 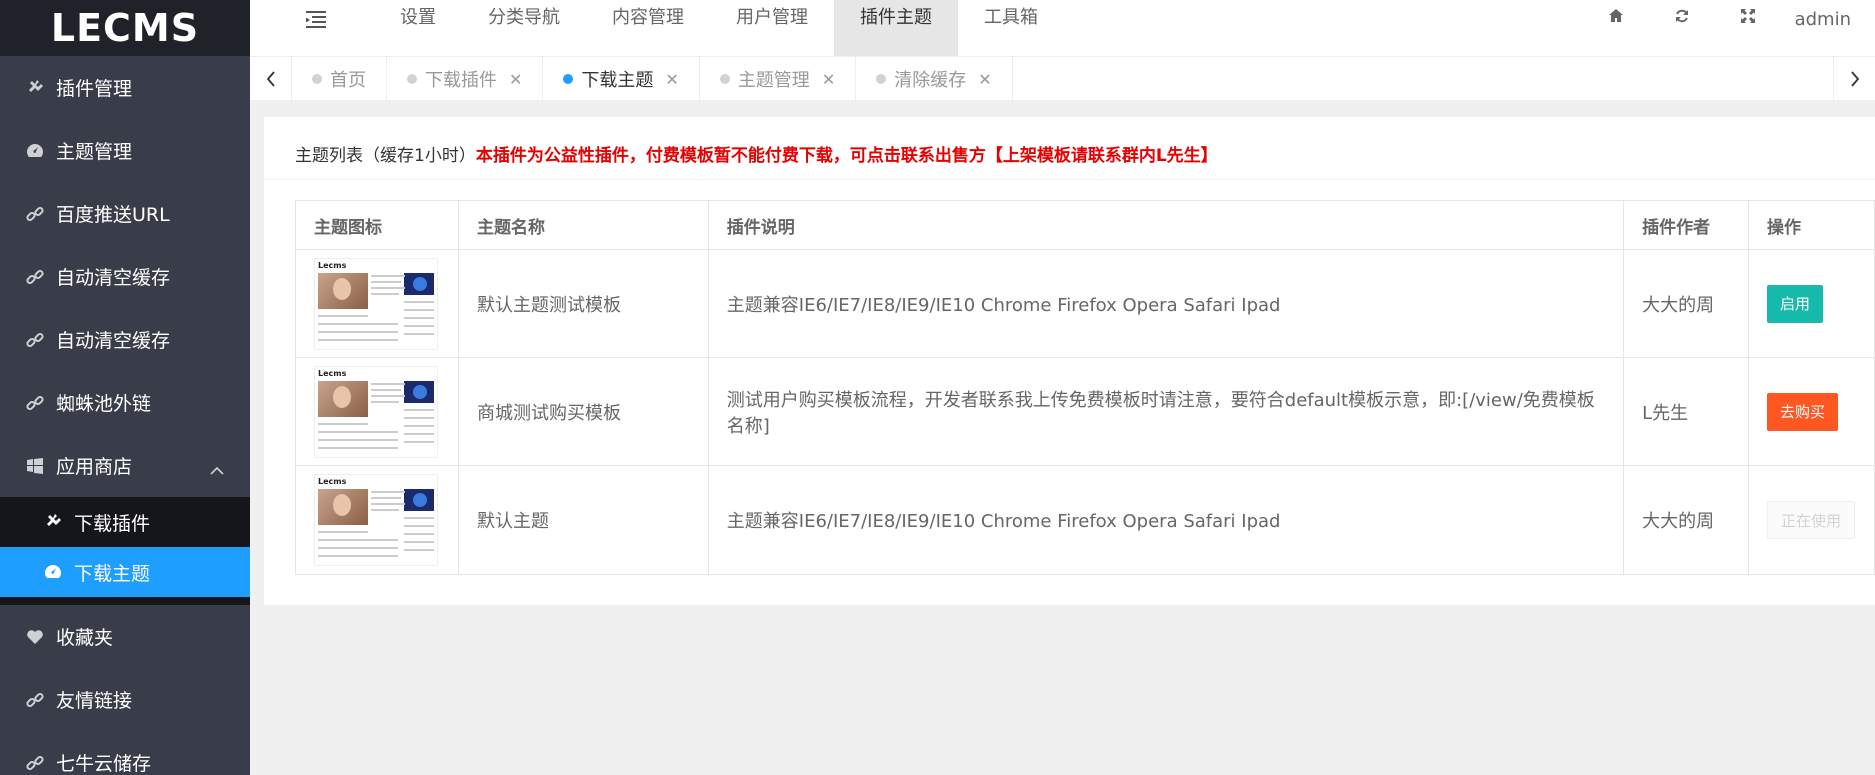 I want to click on col-header-name: 主题名称, so click(x=583, y=225).